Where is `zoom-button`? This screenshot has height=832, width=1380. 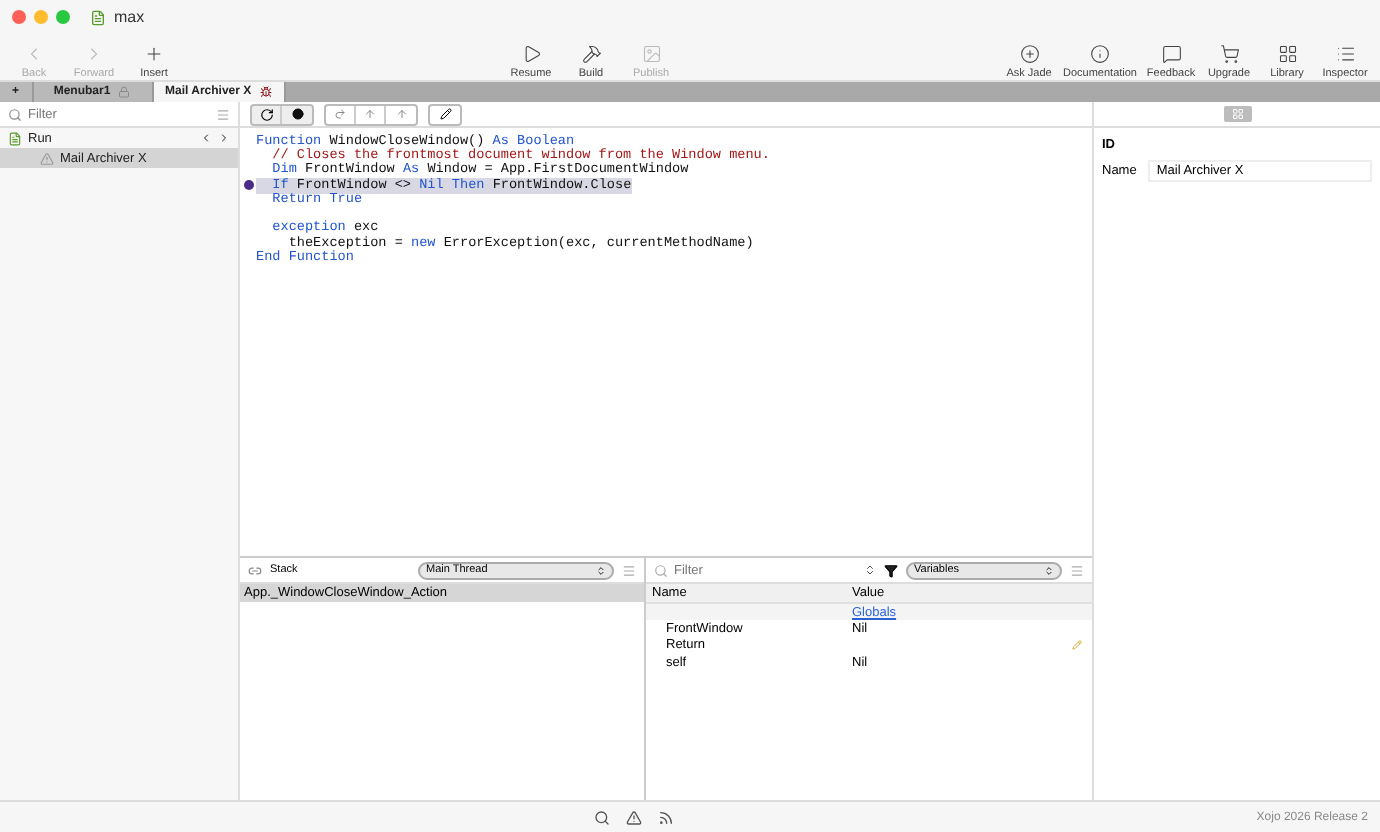
zoom-button is located at coordinates (63, 17).